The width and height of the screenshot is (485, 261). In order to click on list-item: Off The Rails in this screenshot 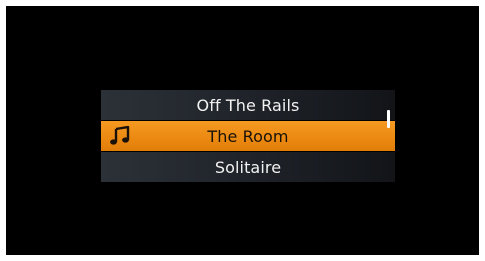, I will do `click(248, 105)`.